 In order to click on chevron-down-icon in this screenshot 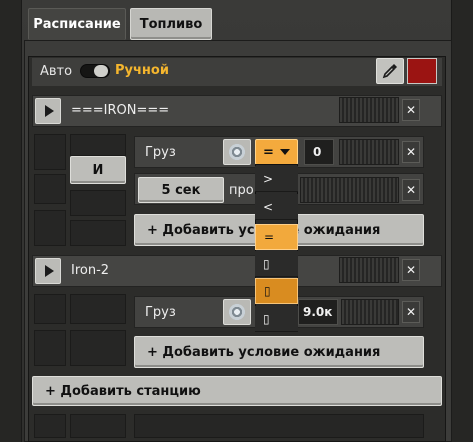, I will do `click(284, 152)`.